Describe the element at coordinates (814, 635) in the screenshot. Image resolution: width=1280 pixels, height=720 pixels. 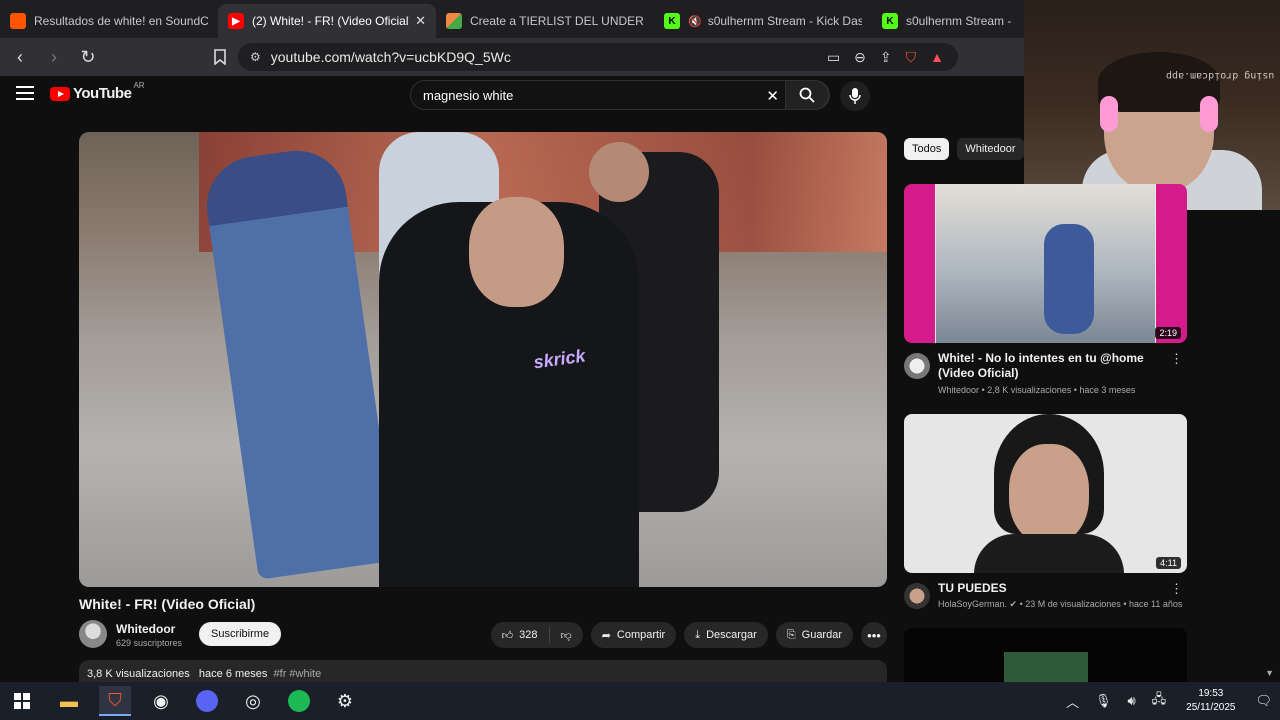
I see `save-button: ⎘ Guardar` at that location.